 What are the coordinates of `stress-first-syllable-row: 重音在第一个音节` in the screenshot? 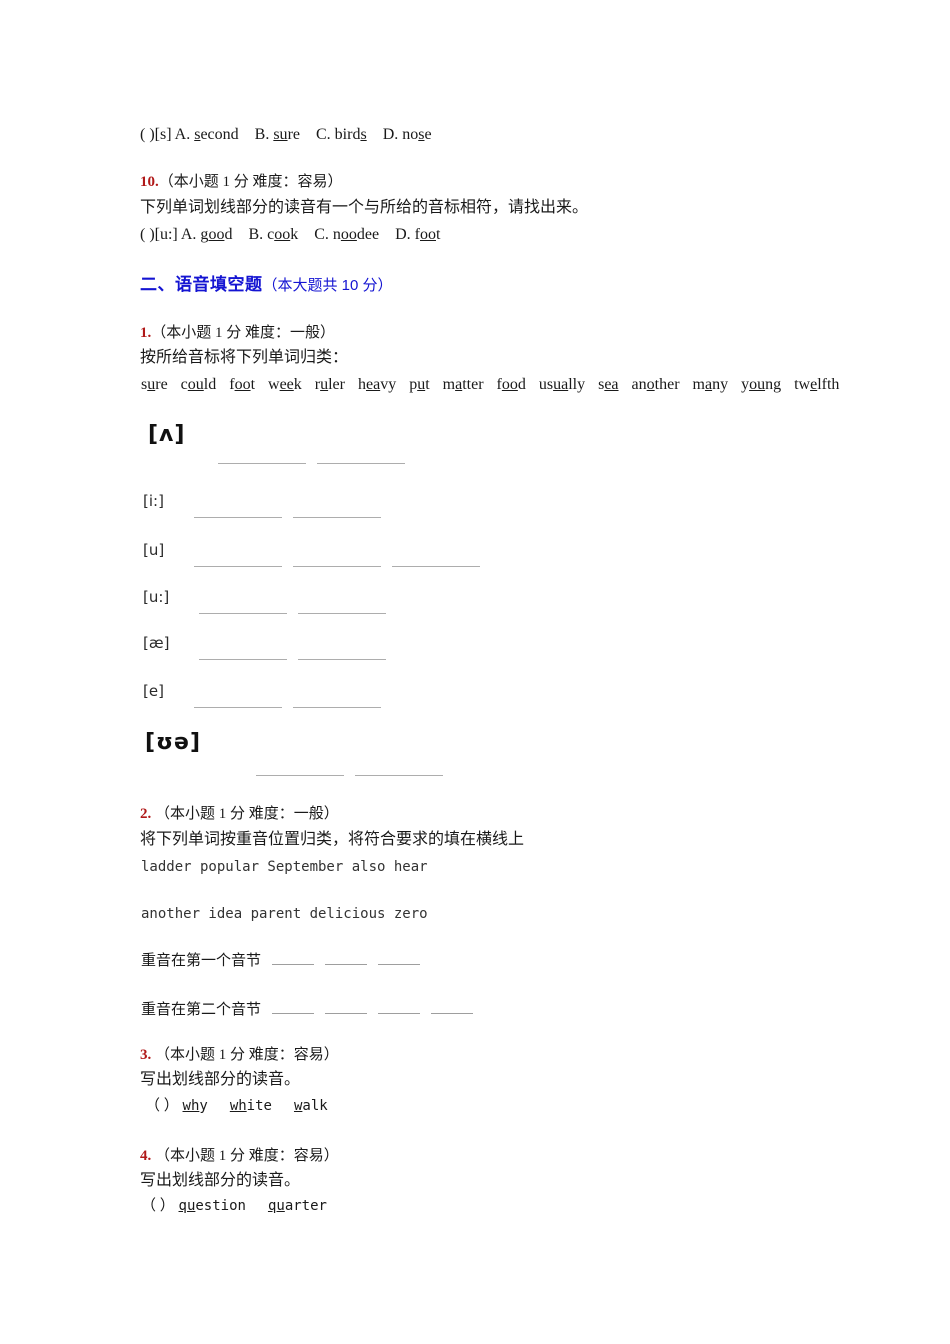 It's located at (281, 959).